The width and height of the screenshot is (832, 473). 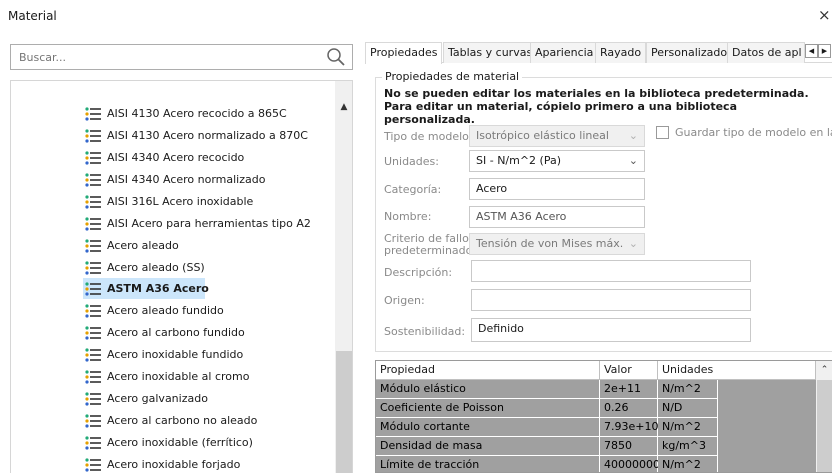 I want to click on tab-personalizado: Personalizado, so click(x=689, y=52).